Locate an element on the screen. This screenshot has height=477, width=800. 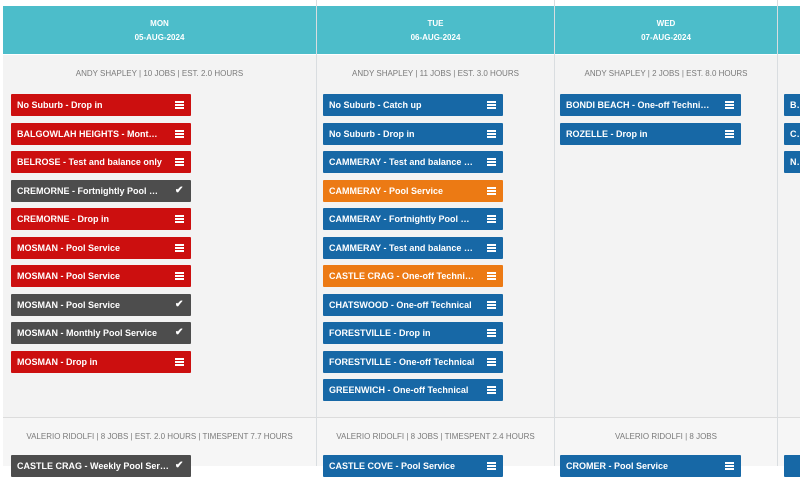
job-card is located at coordinates (792, 466).